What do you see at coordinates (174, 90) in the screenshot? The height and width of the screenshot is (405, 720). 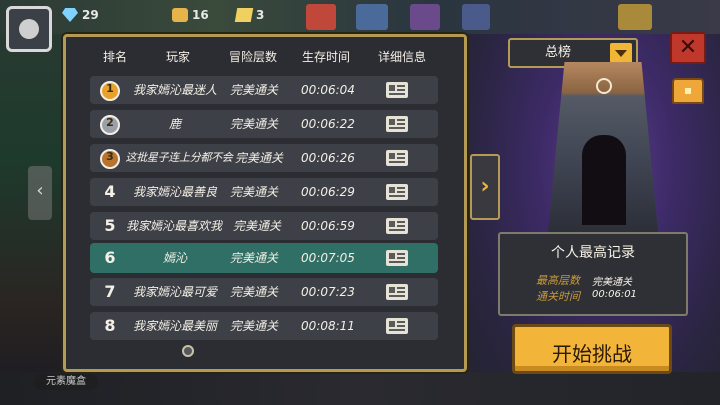 I see `player-name: 我家嫣沁最迷人` at bounding box center [174, 90].